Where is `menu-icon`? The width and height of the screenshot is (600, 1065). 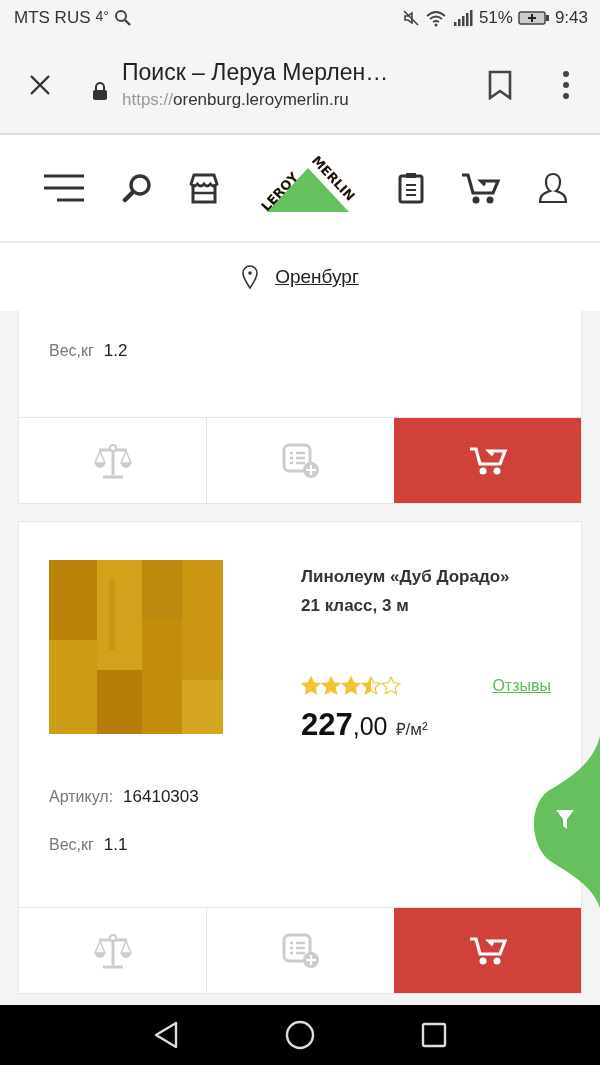 menu-icon is located at coordinates (64, 188).